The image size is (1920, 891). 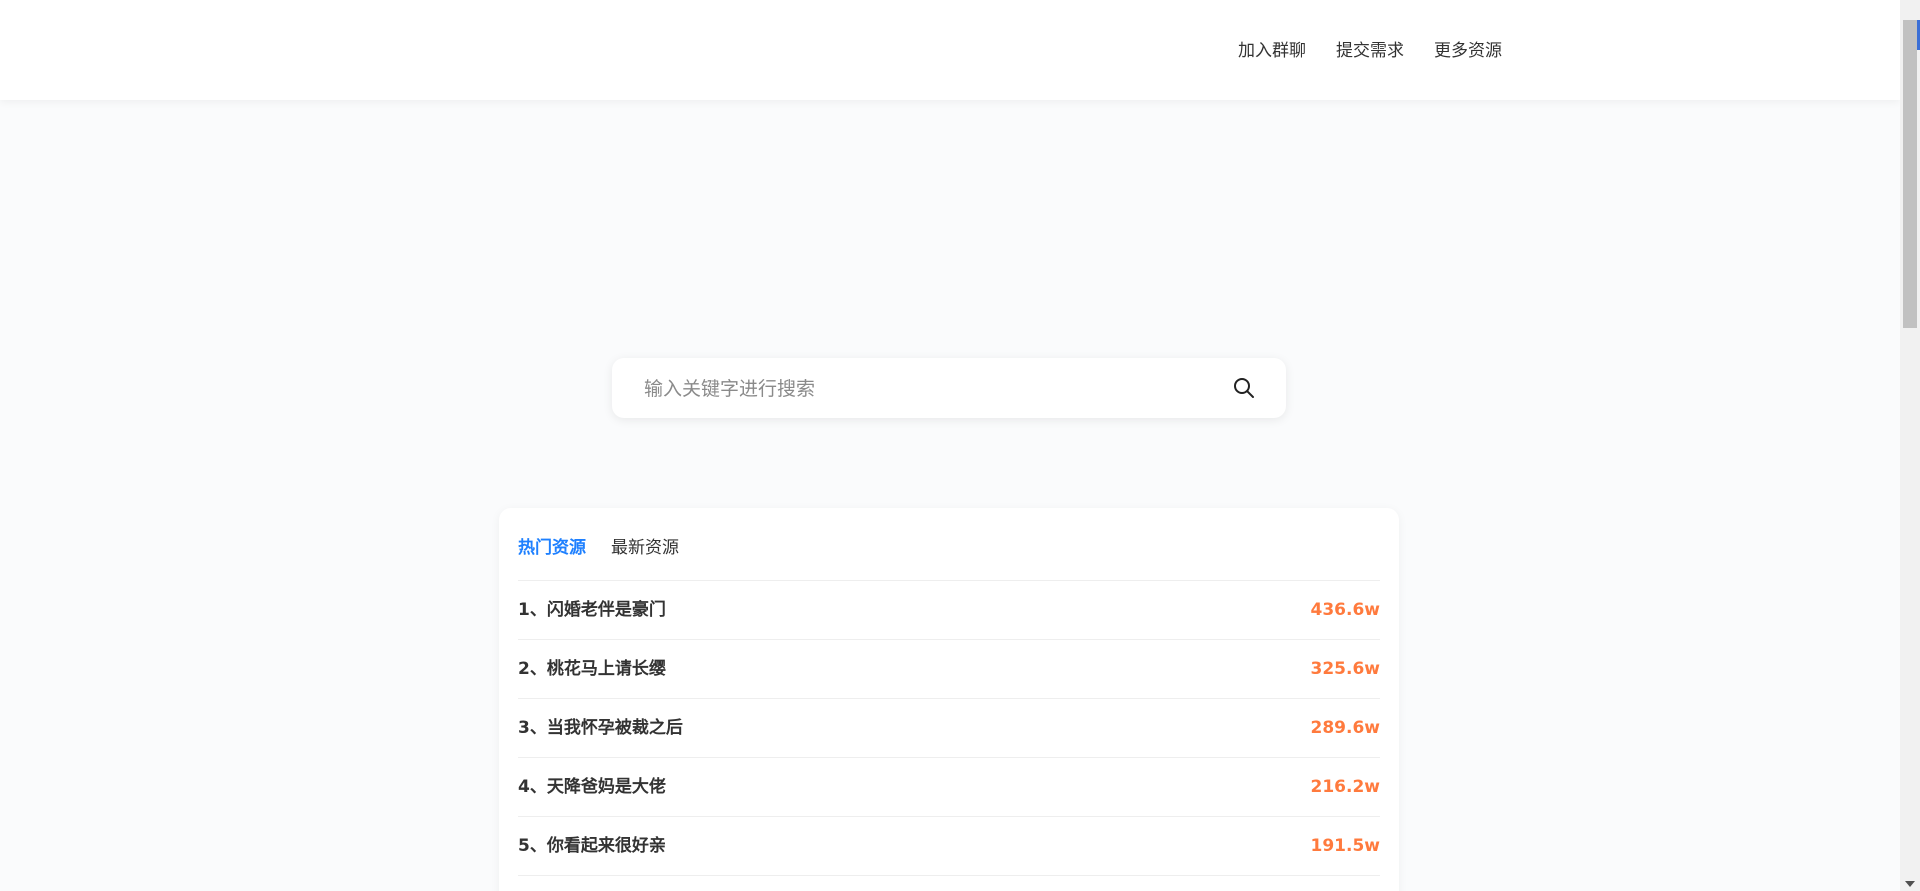 What do you see at coordinates (1345, 787) in the screenshot?
I see `item-count: 216.2w` at bounding box center [1345, 787].